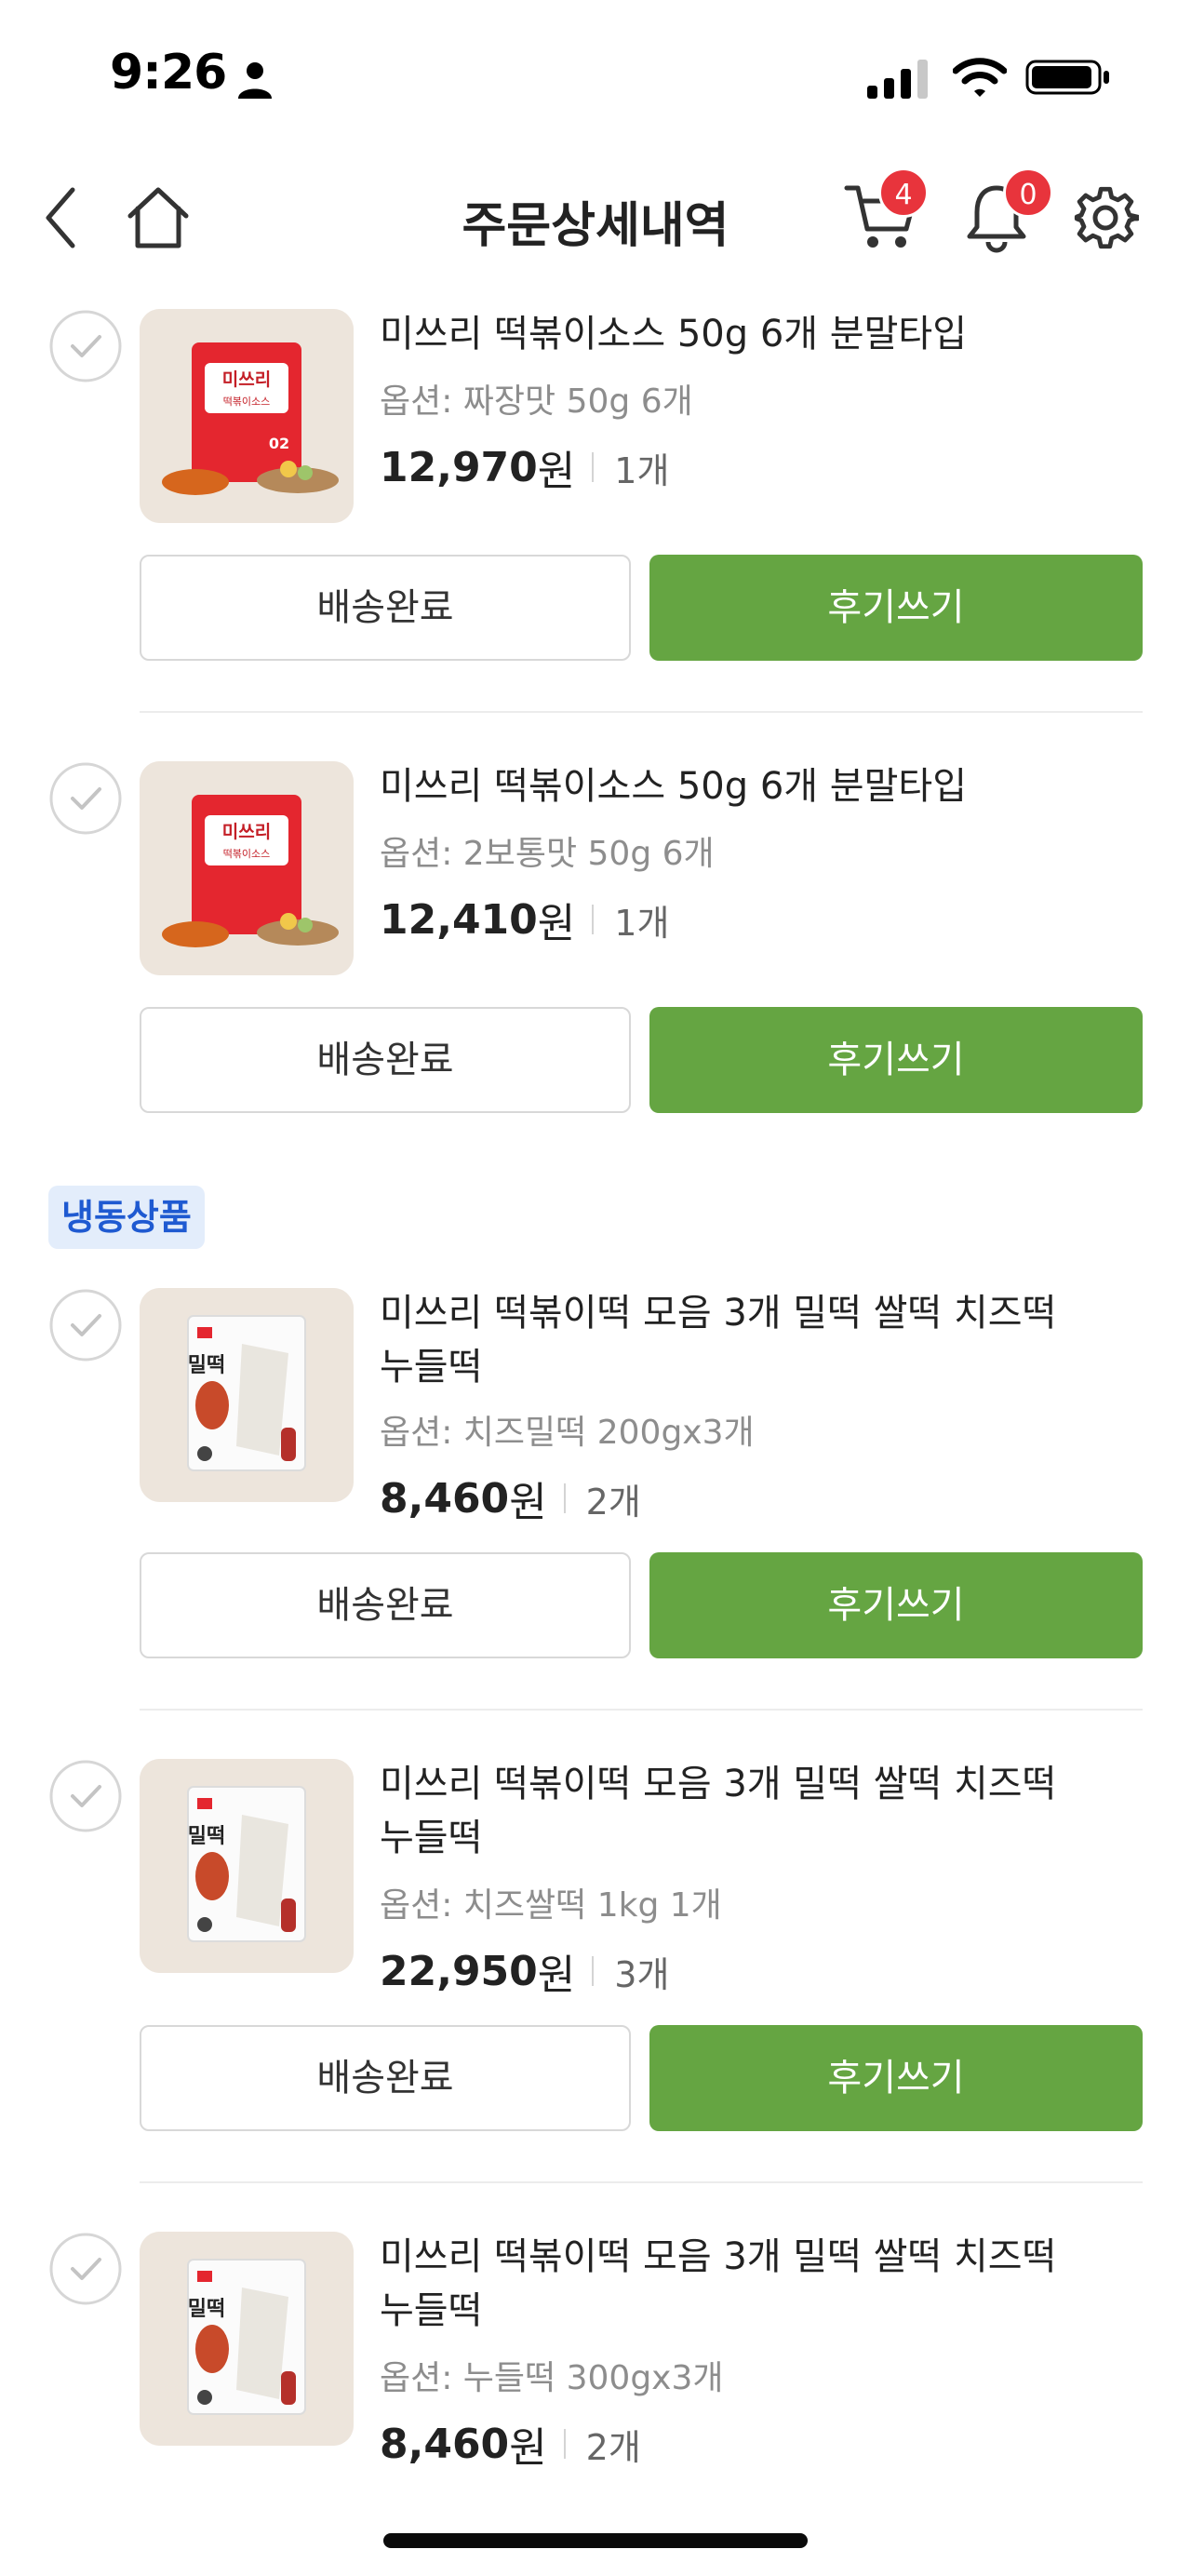 The height and width of the screenshot is (2576, 1191). What do you see at coordinates (279, 443) in the screenshot?
I see `sauce-no-text: 02` at bounding box center [279, 443].